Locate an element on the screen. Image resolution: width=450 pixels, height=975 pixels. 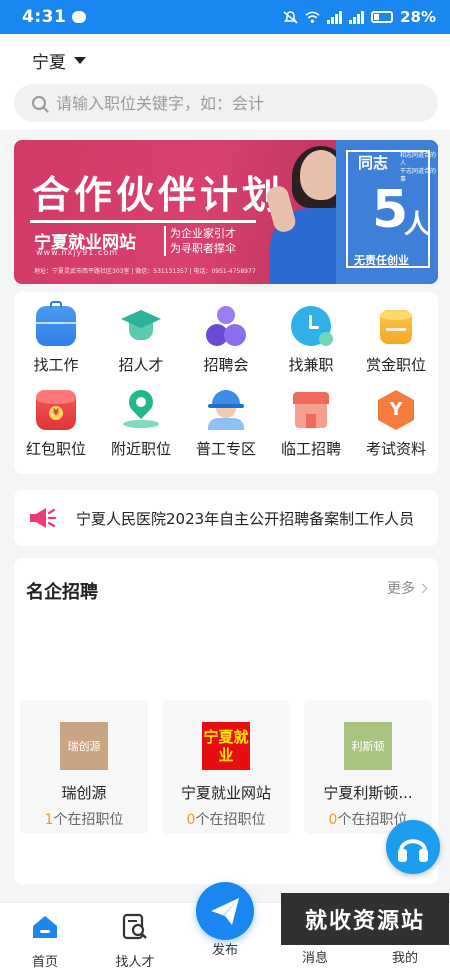
grid-item-exam-material: Y 考试资料 is located at coordinates (396, 417).